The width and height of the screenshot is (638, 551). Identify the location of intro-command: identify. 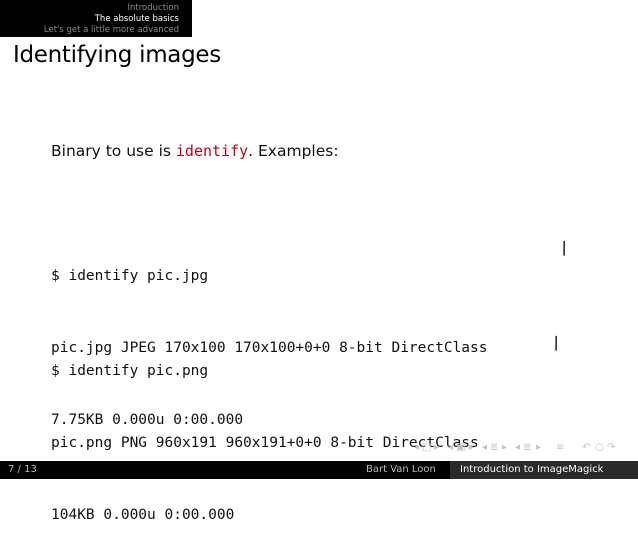
(212, 151).